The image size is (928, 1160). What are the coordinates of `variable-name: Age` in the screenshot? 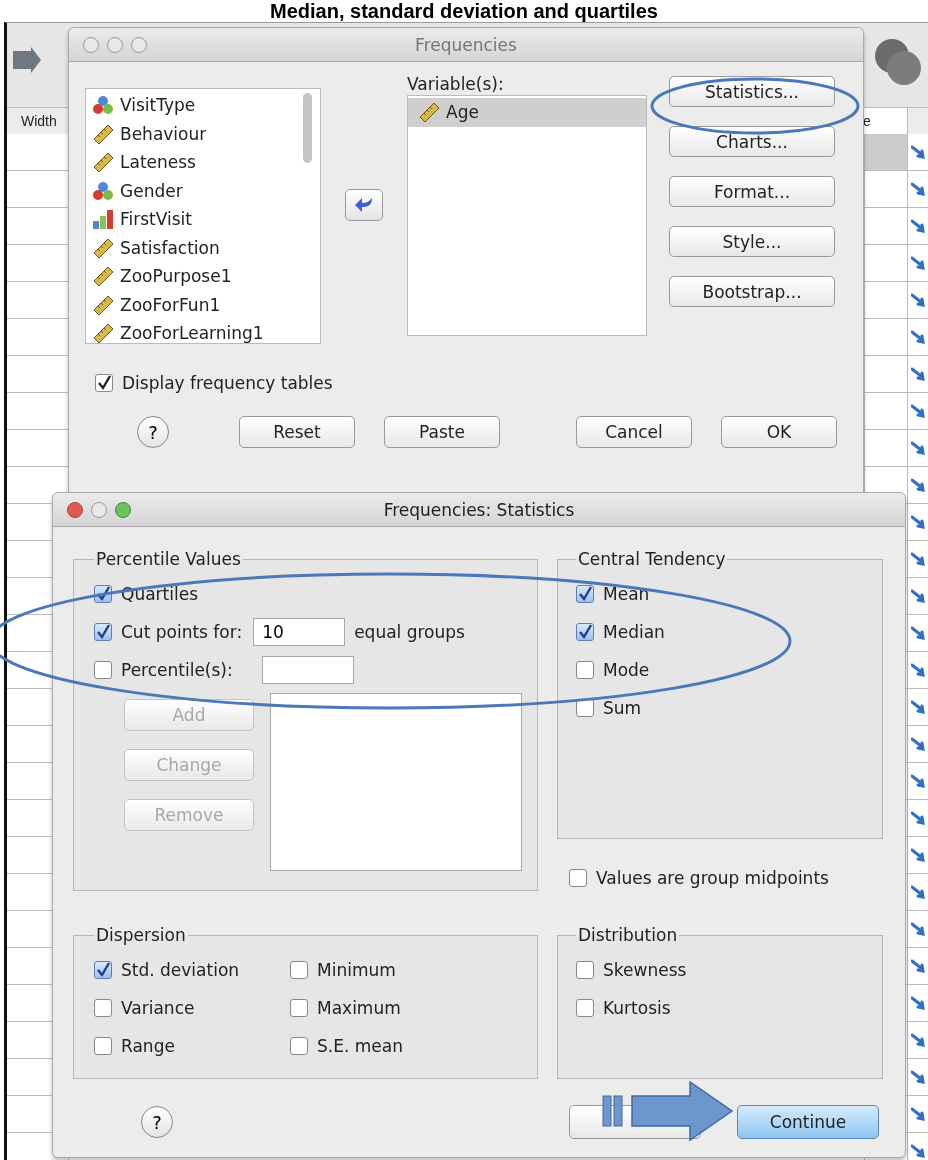 It's located at (462, 112).